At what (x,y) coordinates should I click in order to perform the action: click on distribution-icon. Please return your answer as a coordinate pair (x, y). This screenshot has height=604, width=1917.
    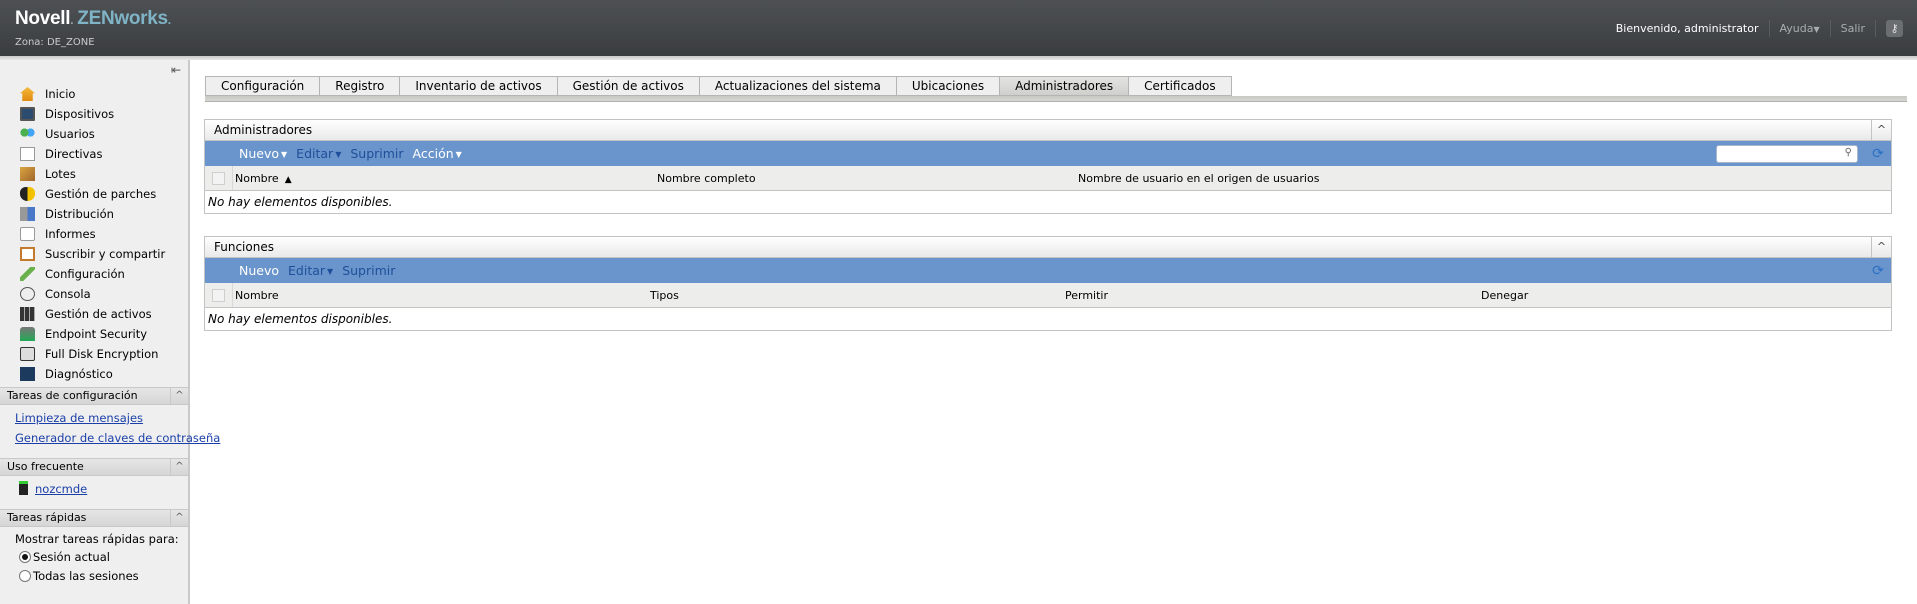
    Looking at the image, I should click on (27, 214).